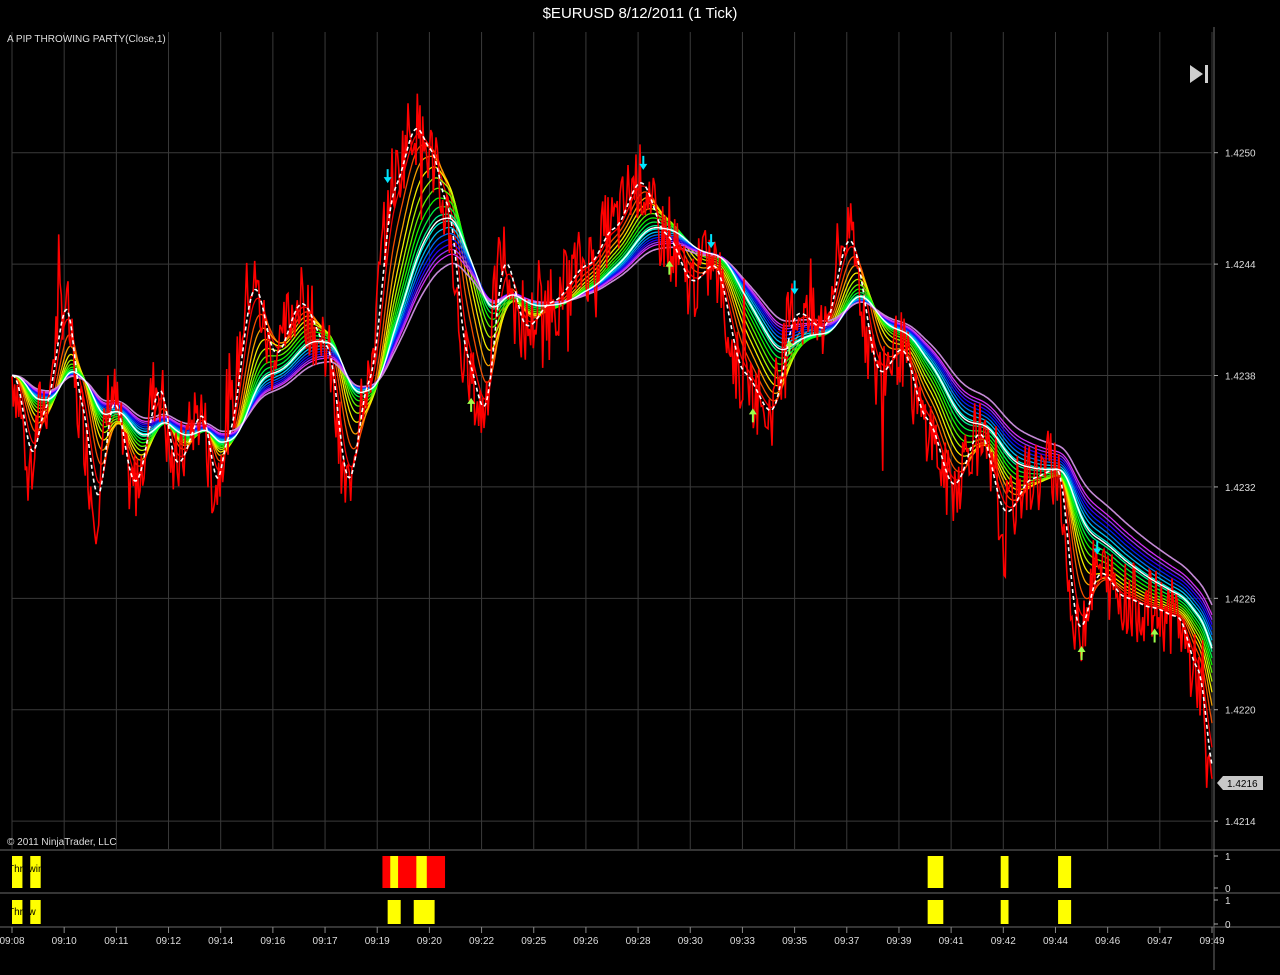  I want to click on time-tick-label: 09:42, so click(1003, 941).